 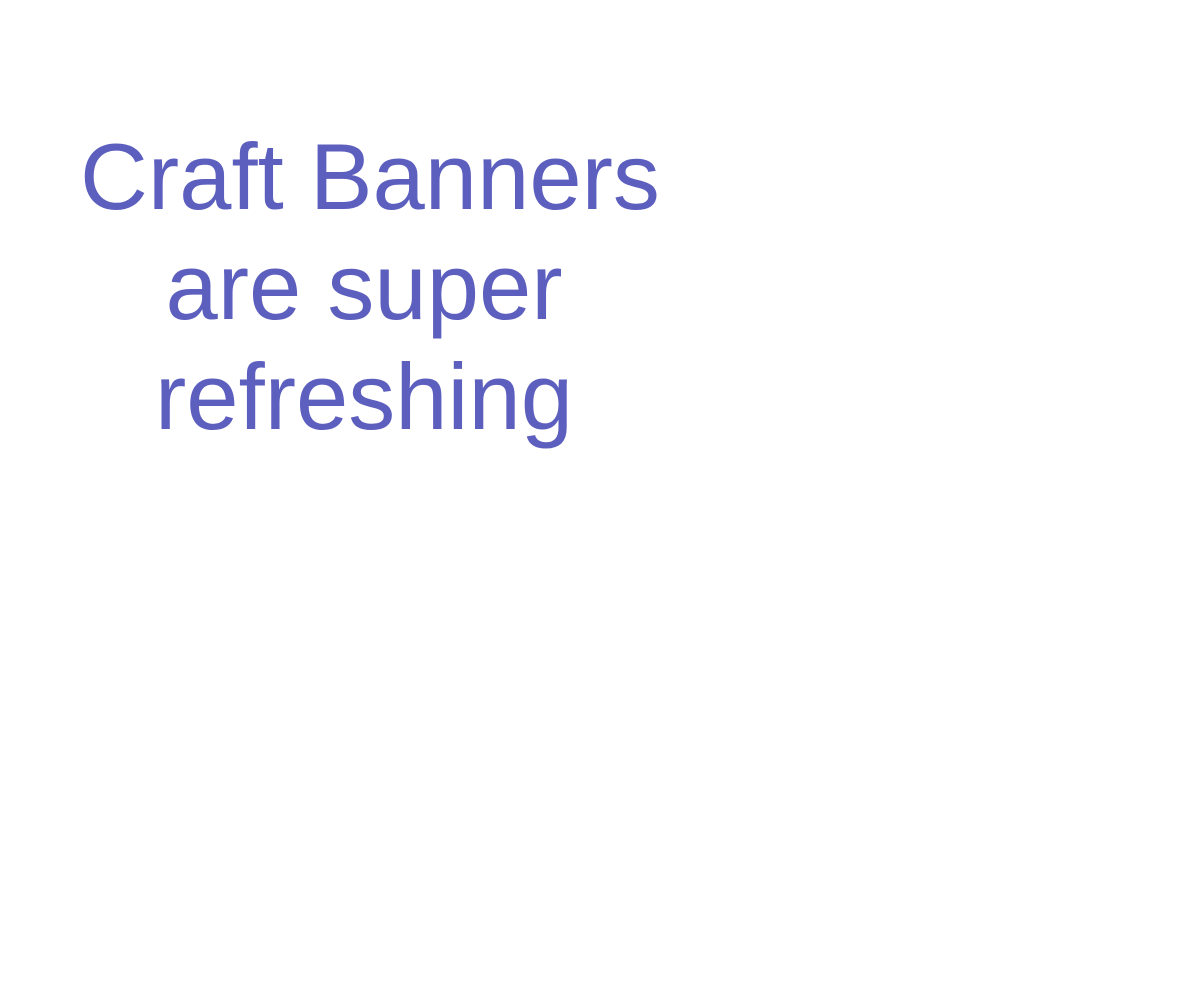 What do you see at coordinates (370, 176) in the screenshot?
I see `headline-line-1: Craft Banners` at bounding box center [370, 176].